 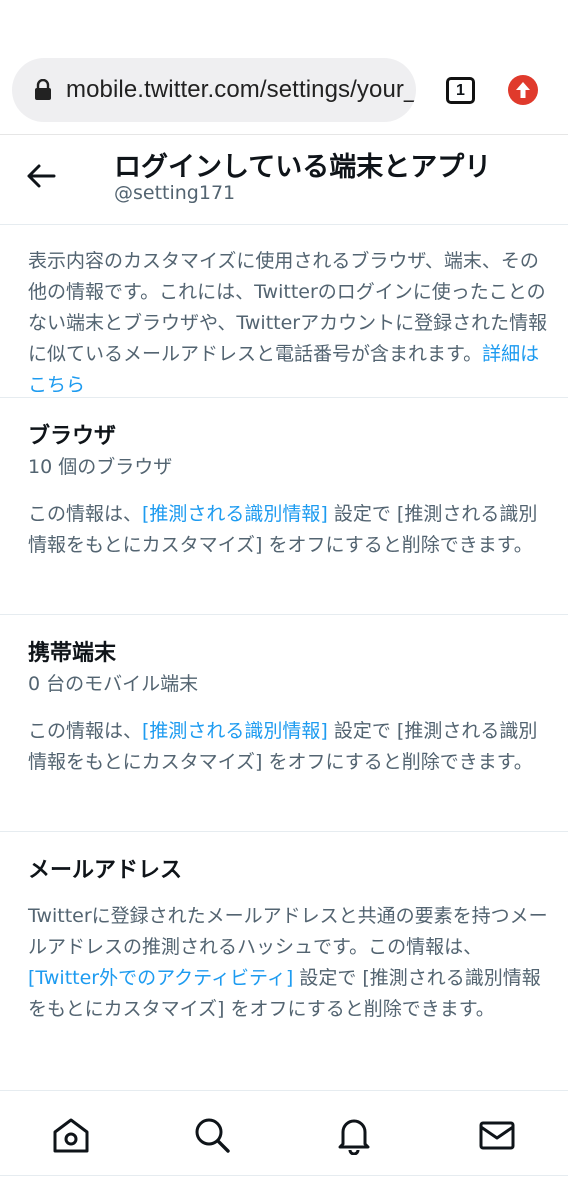 I want to click on home-icon, so click(x=71, y=1135).